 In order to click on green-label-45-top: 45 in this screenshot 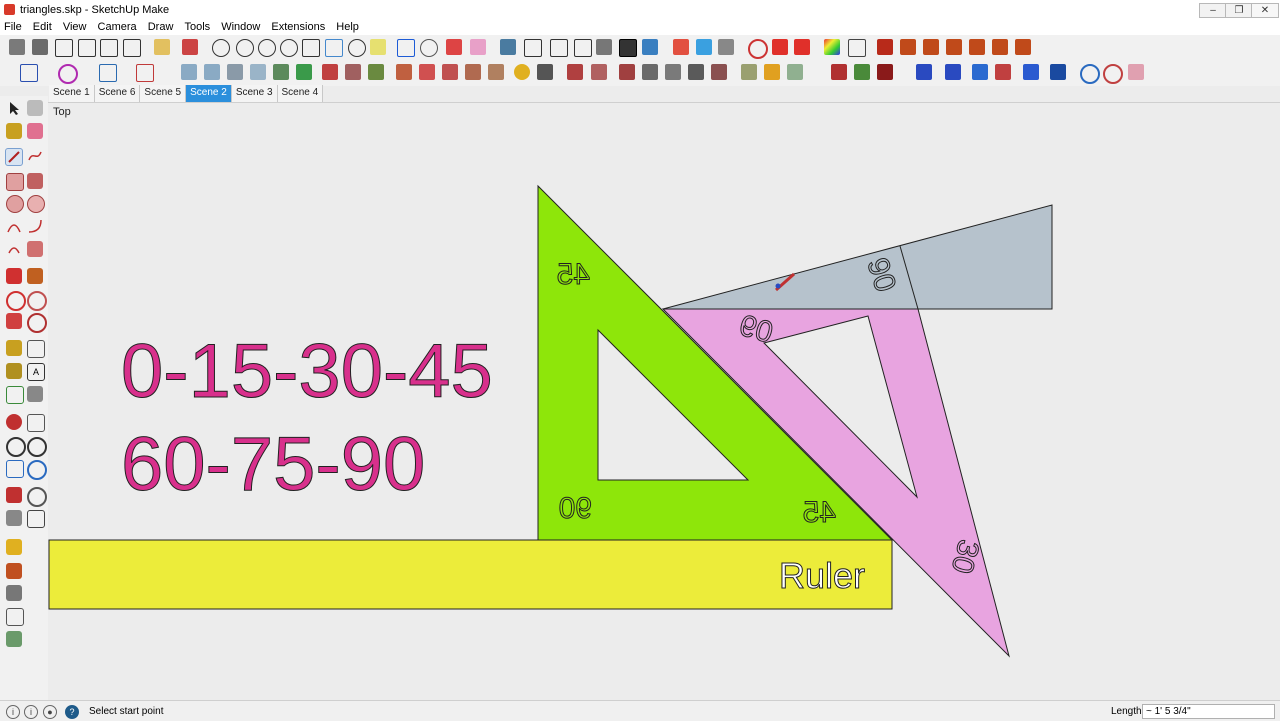, I will do `click(573, 274)`.